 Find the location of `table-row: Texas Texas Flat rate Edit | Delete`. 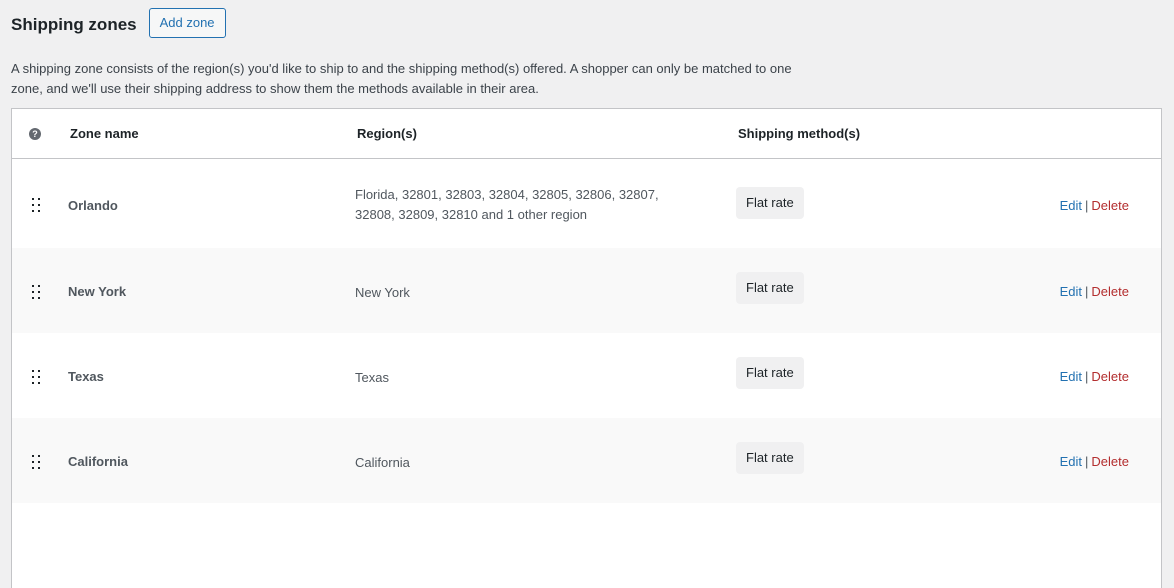

table-row: Texas Texas Flat rate Edit | Delete is located at coordinates (586, 375).